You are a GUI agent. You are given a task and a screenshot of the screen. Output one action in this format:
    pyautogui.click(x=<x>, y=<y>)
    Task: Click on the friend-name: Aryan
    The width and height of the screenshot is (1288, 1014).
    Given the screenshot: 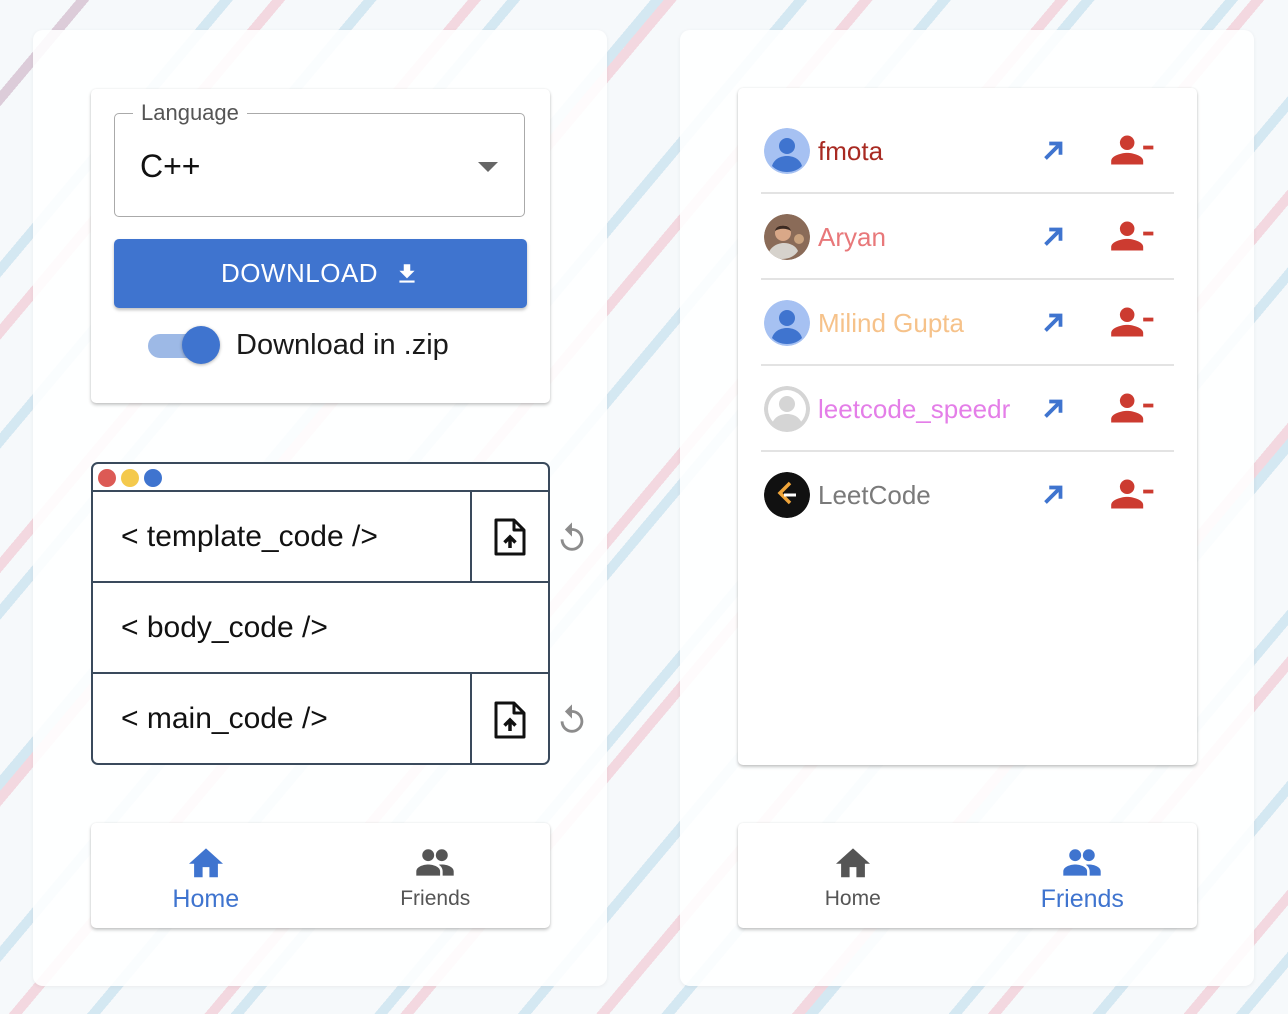 What is the action you would take?
    pyautogui.click(x=852, y=237)
    